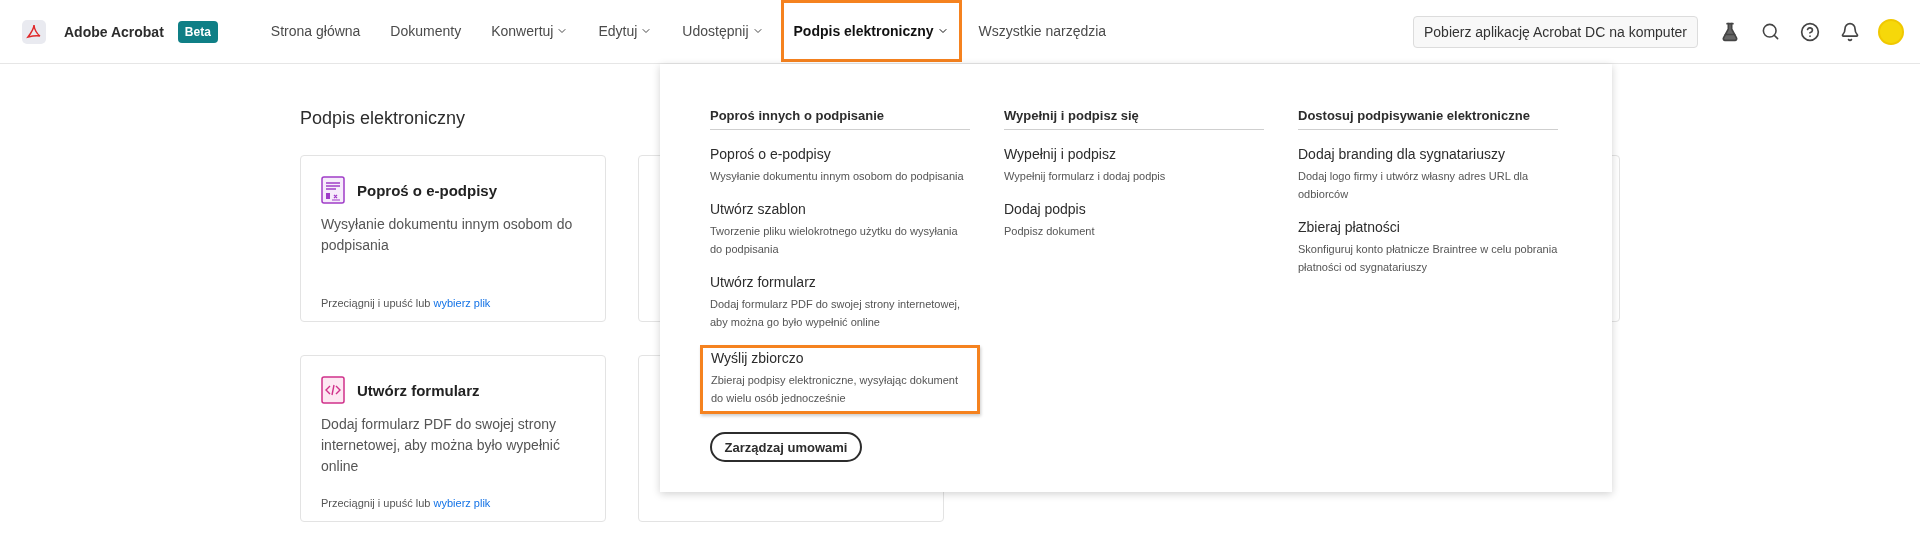  What do you see at coordinates (763, 282) in the screenshot?
I see `menu-item-title: Utwórz formularz` at bounding box center [763, 282].